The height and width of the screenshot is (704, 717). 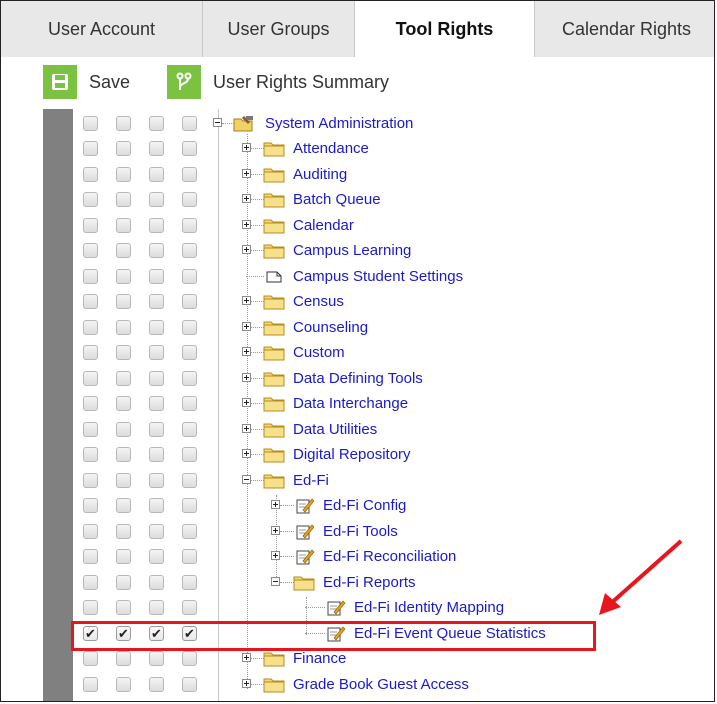 I want to click on tree-label-data-utilities: Data Utilities, so click(x=335, y=429).